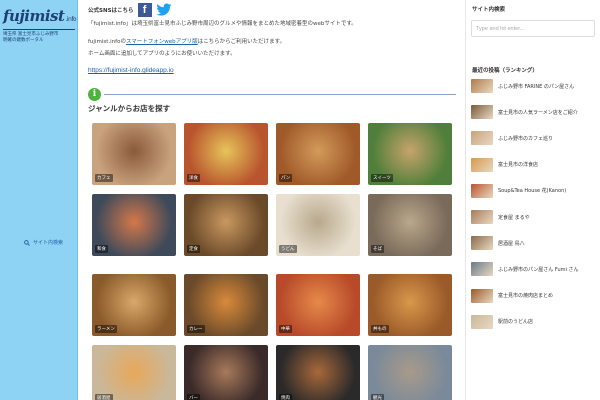 Image resolution: width=600 pixels, height=400 pixels. I want to click on search-icon, so click(27, 242).